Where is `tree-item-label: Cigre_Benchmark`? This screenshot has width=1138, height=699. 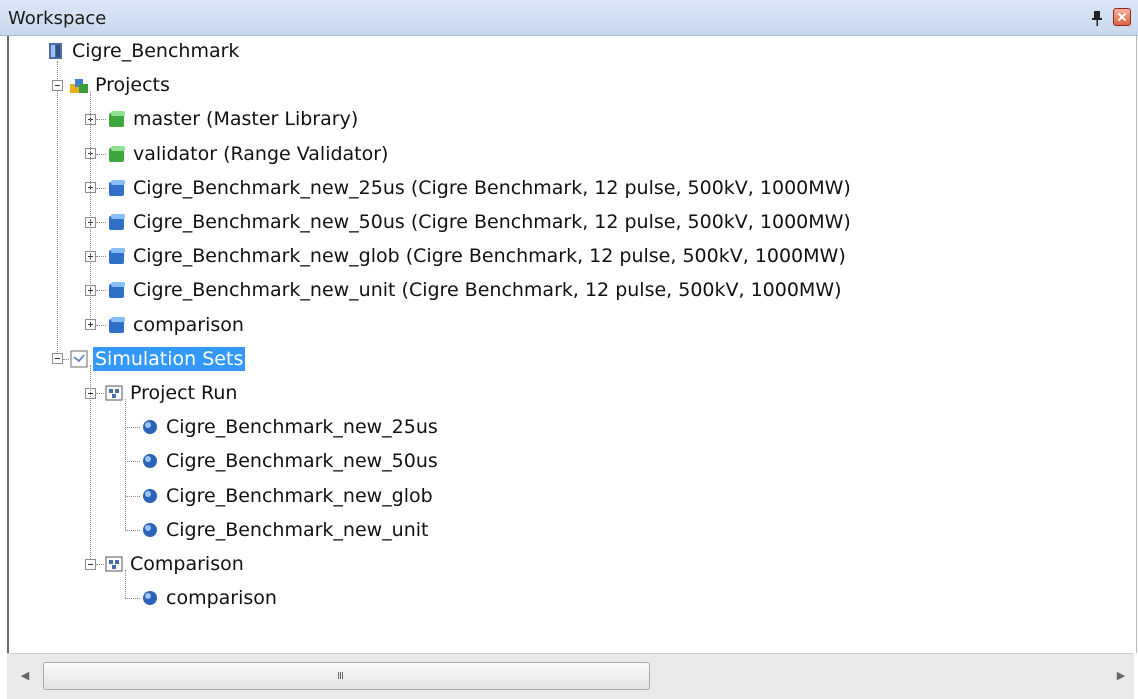
tree-item-label: Cigre_Benchmark is located at coordinates (156, 51).